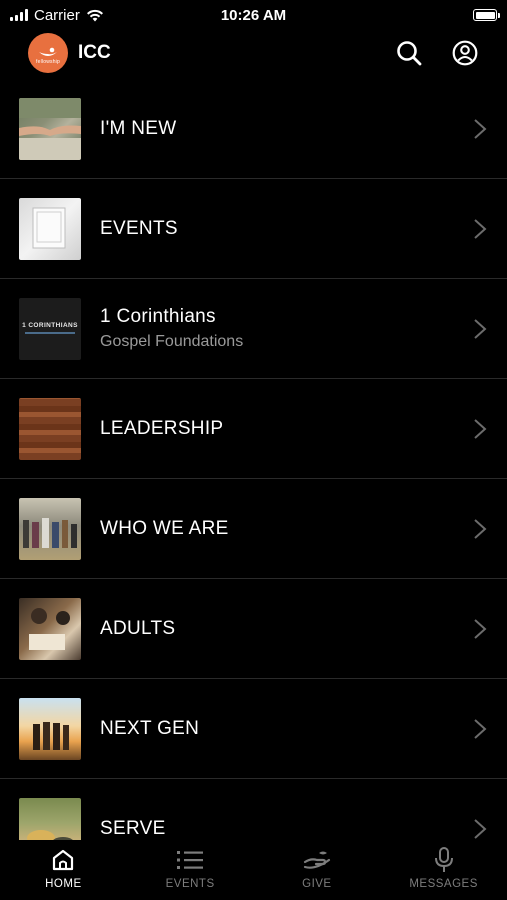 This screenshot has width=507, height=900. I want to click on item-title: NEXT GEN, so click(150, 728).